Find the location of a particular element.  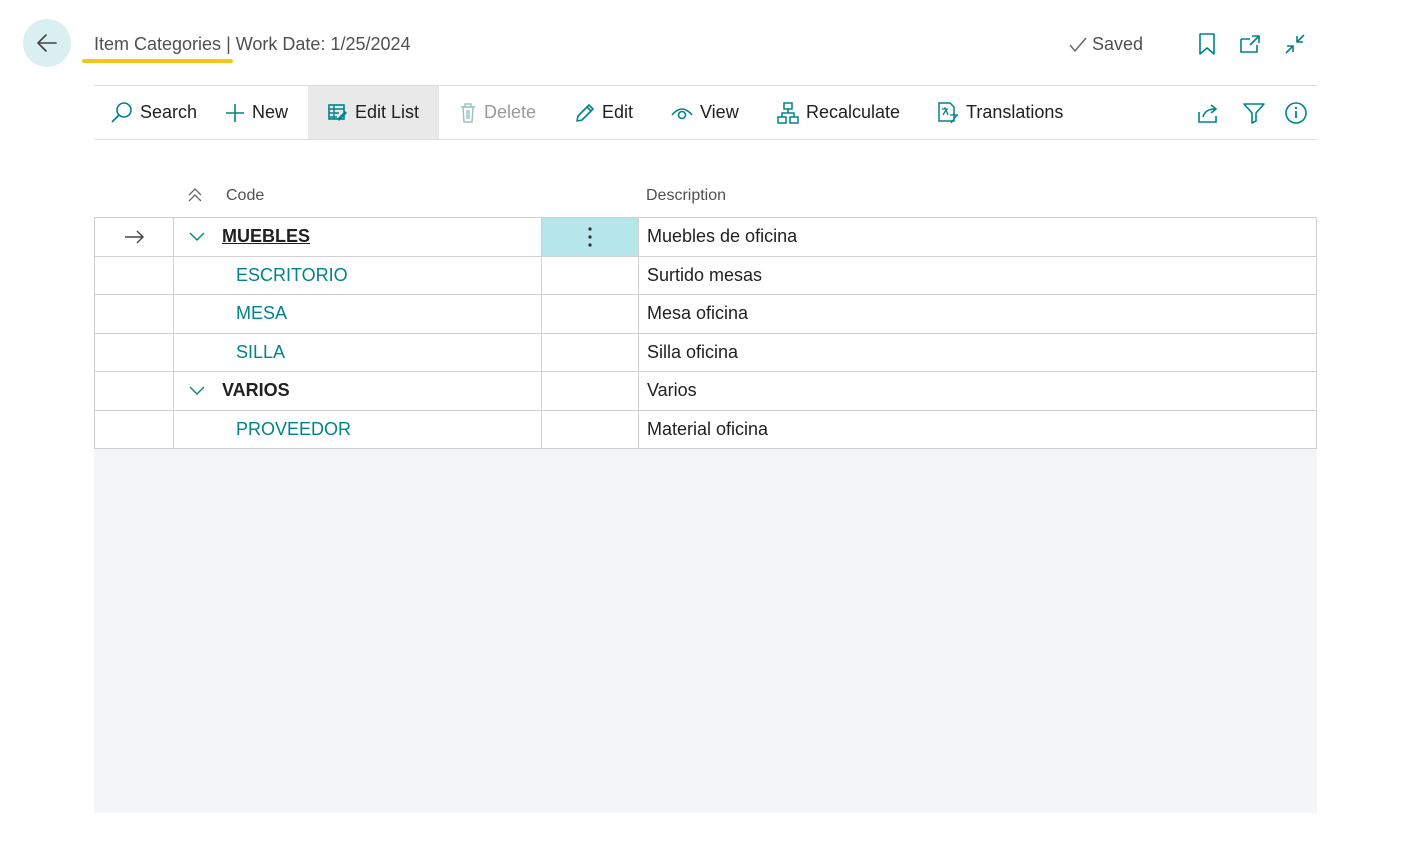

info-button is located at coordinates (1296, 112).